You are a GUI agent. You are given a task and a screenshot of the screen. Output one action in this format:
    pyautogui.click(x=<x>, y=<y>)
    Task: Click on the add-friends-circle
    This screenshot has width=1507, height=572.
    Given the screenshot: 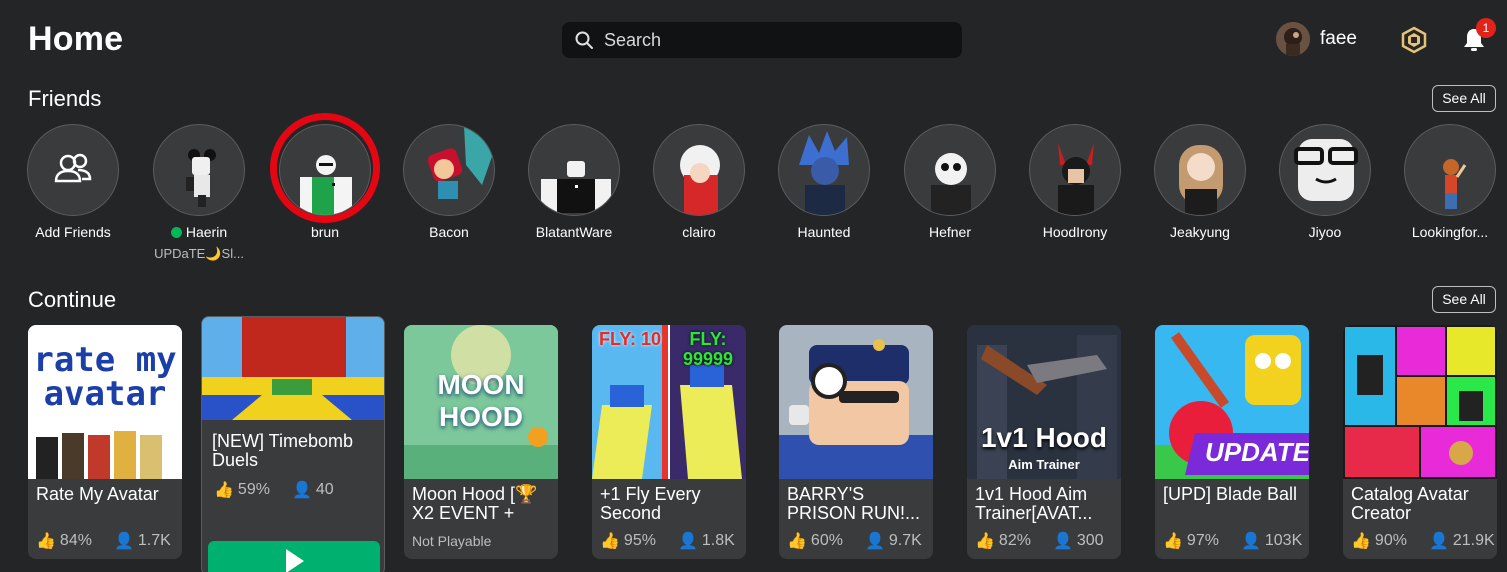 What is the action you would take?
    pyautogui.click(x=73, y=170)
    